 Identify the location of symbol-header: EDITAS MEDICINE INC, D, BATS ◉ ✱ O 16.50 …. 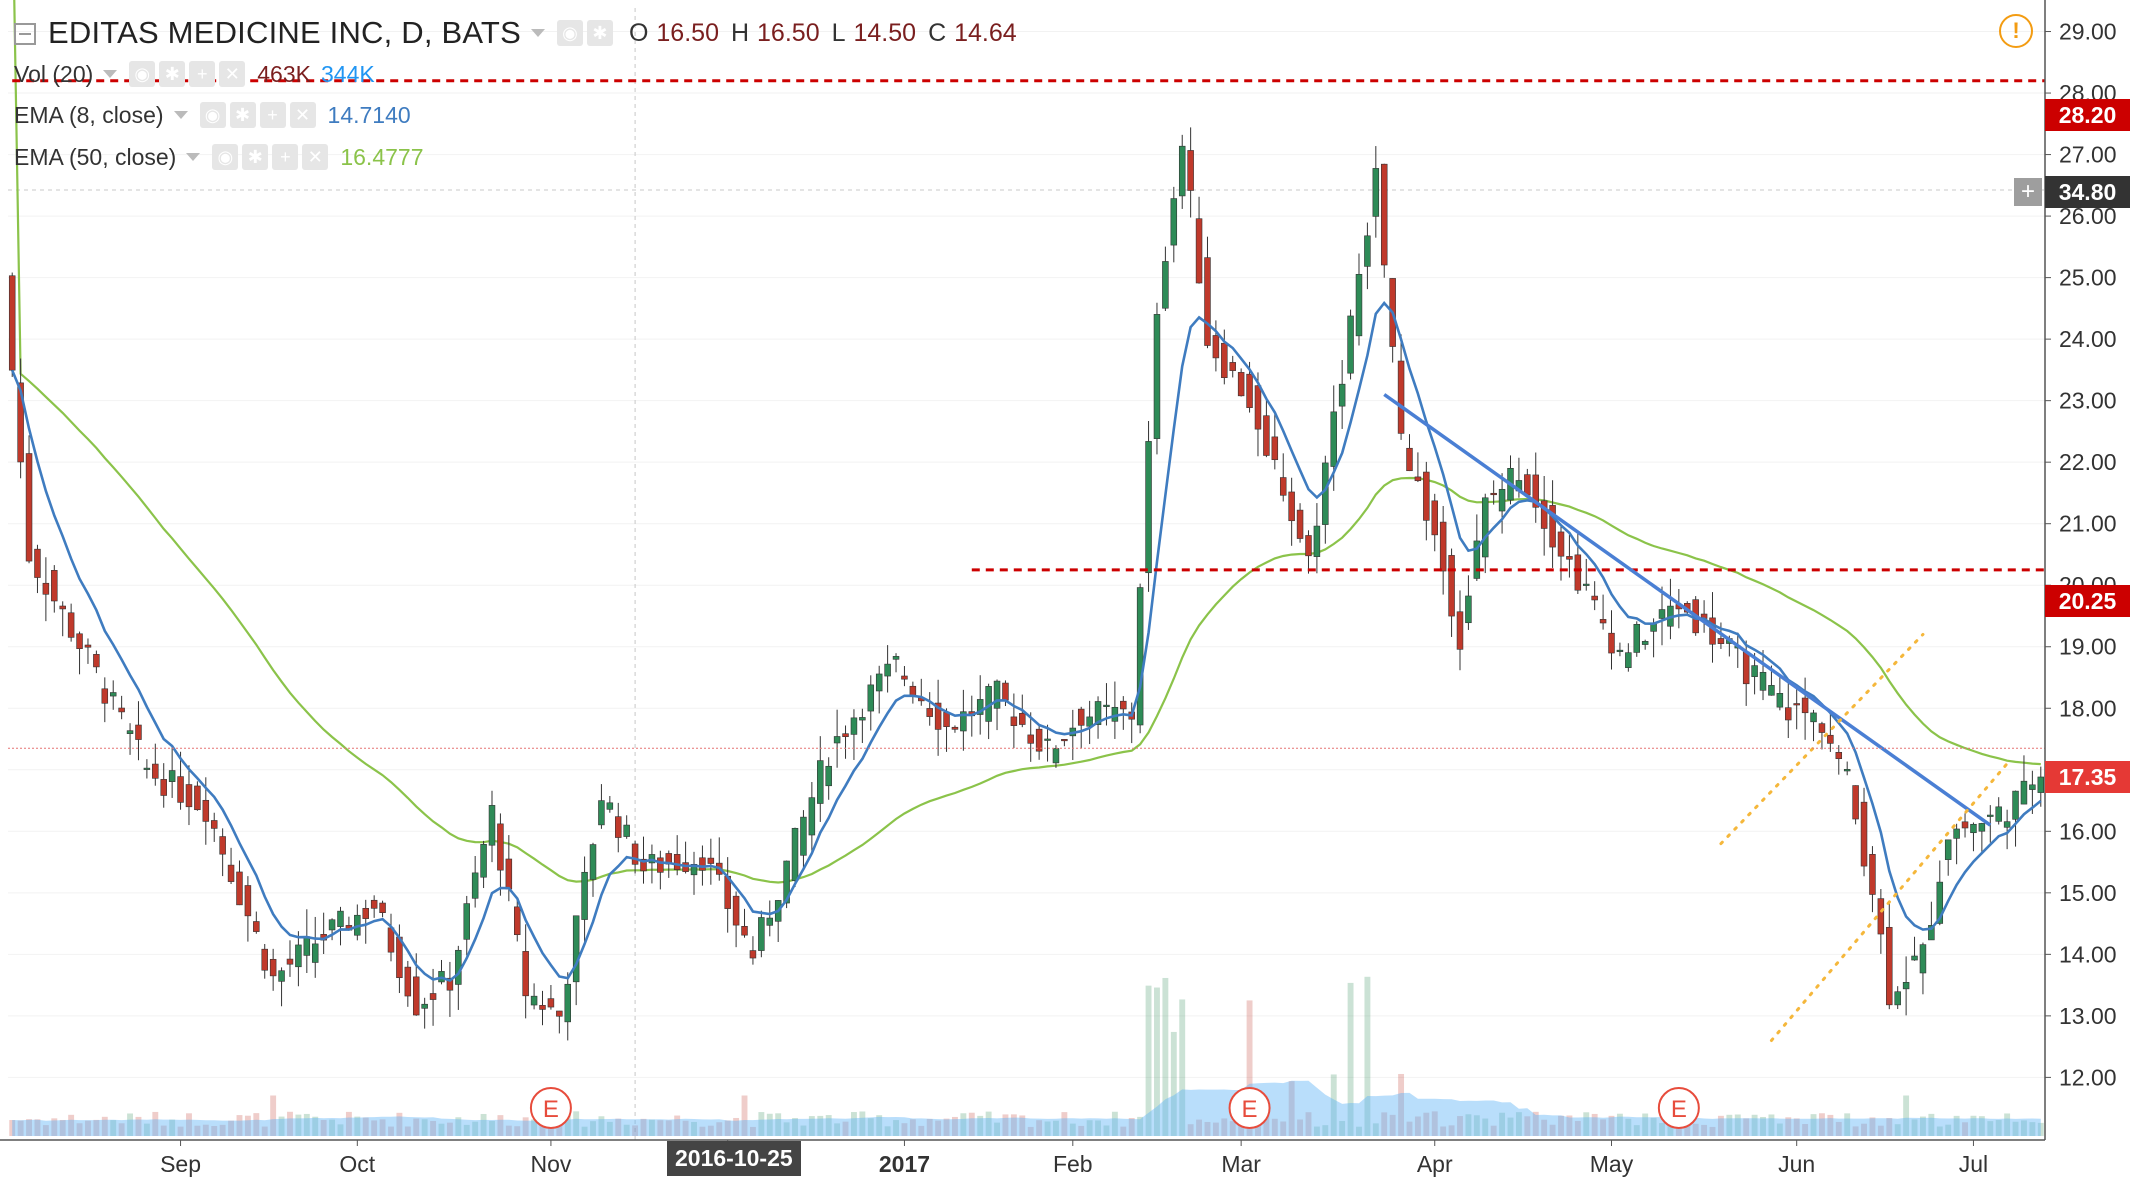
(515, 32).